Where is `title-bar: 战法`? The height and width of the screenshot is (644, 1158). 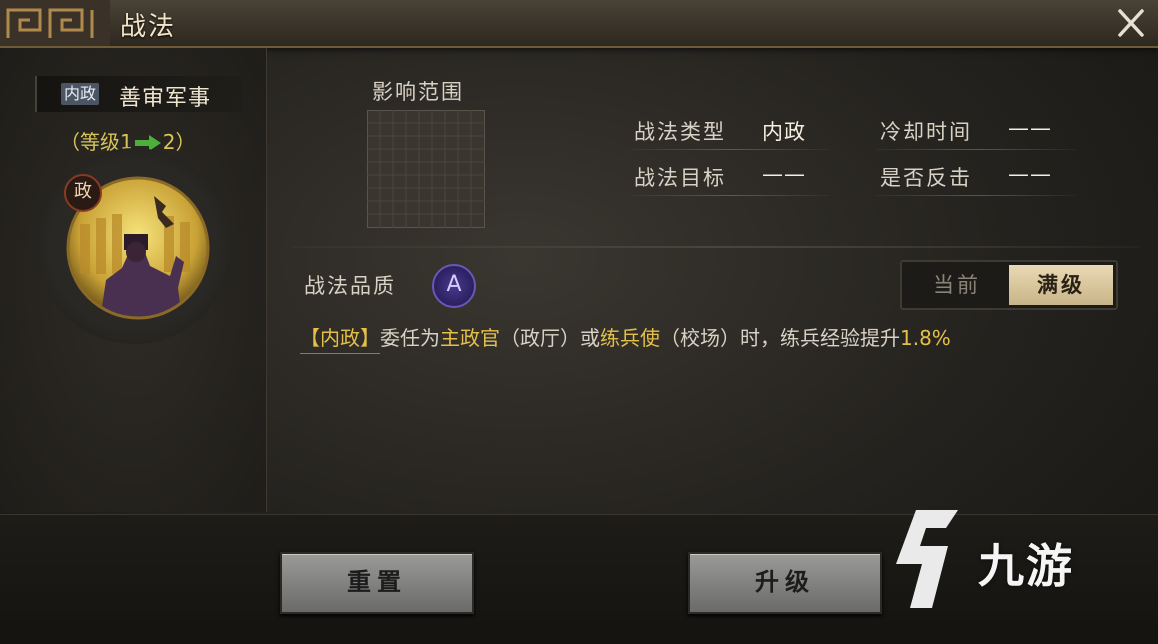 title-bar: 战法 is located at coordinates (579, 24).